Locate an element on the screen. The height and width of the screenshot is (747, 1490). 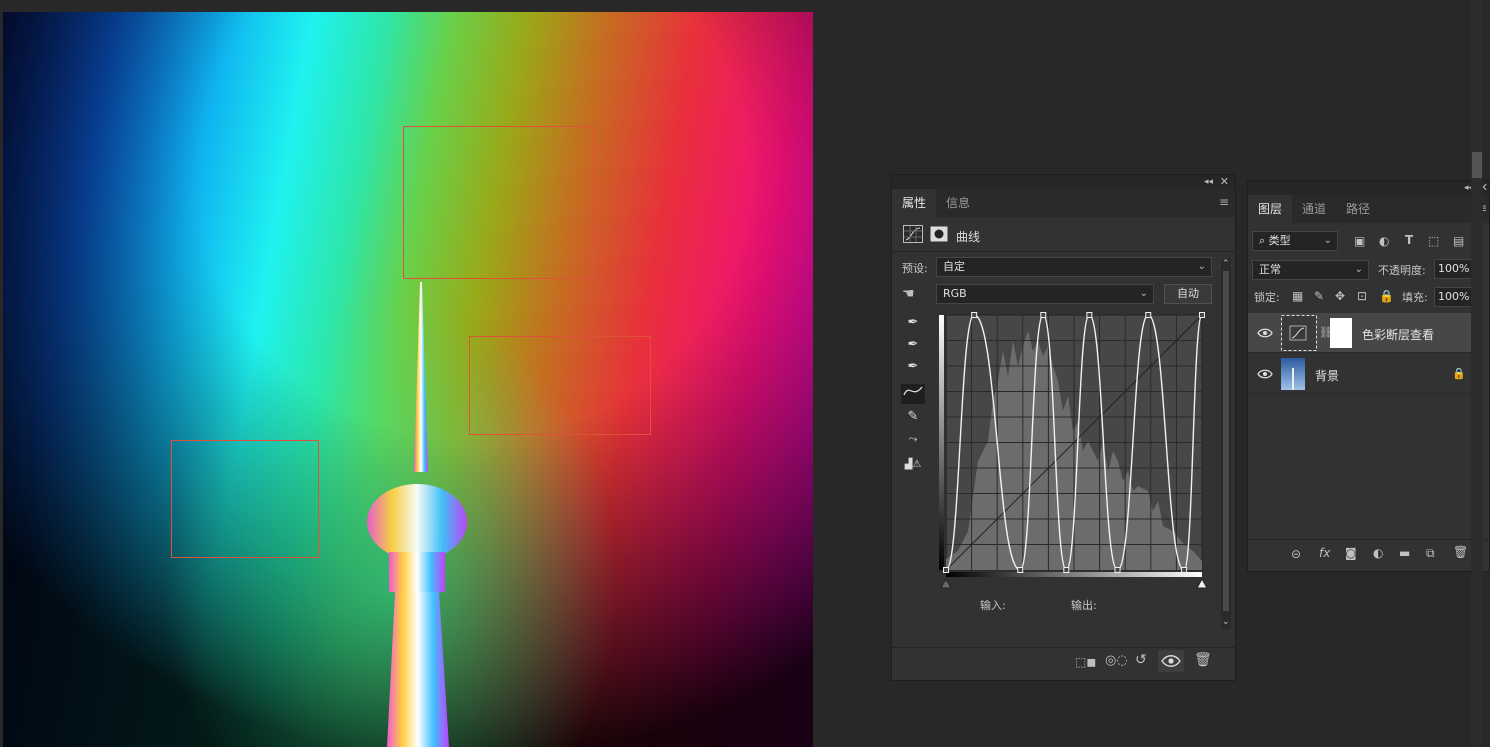
properties-scrollbar: ⌃ ⌄ is located at coordinates (1226, 444).